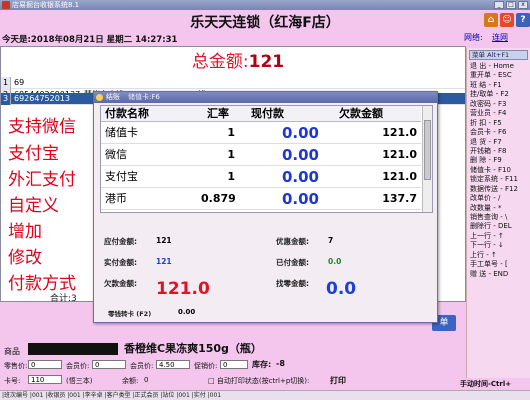 The width and height of the screenshot is (530, 400). Describe the element at coordinates (498, 123) in the screenshot. I see `cmd-discount: 折 扣 - F5` at that location.